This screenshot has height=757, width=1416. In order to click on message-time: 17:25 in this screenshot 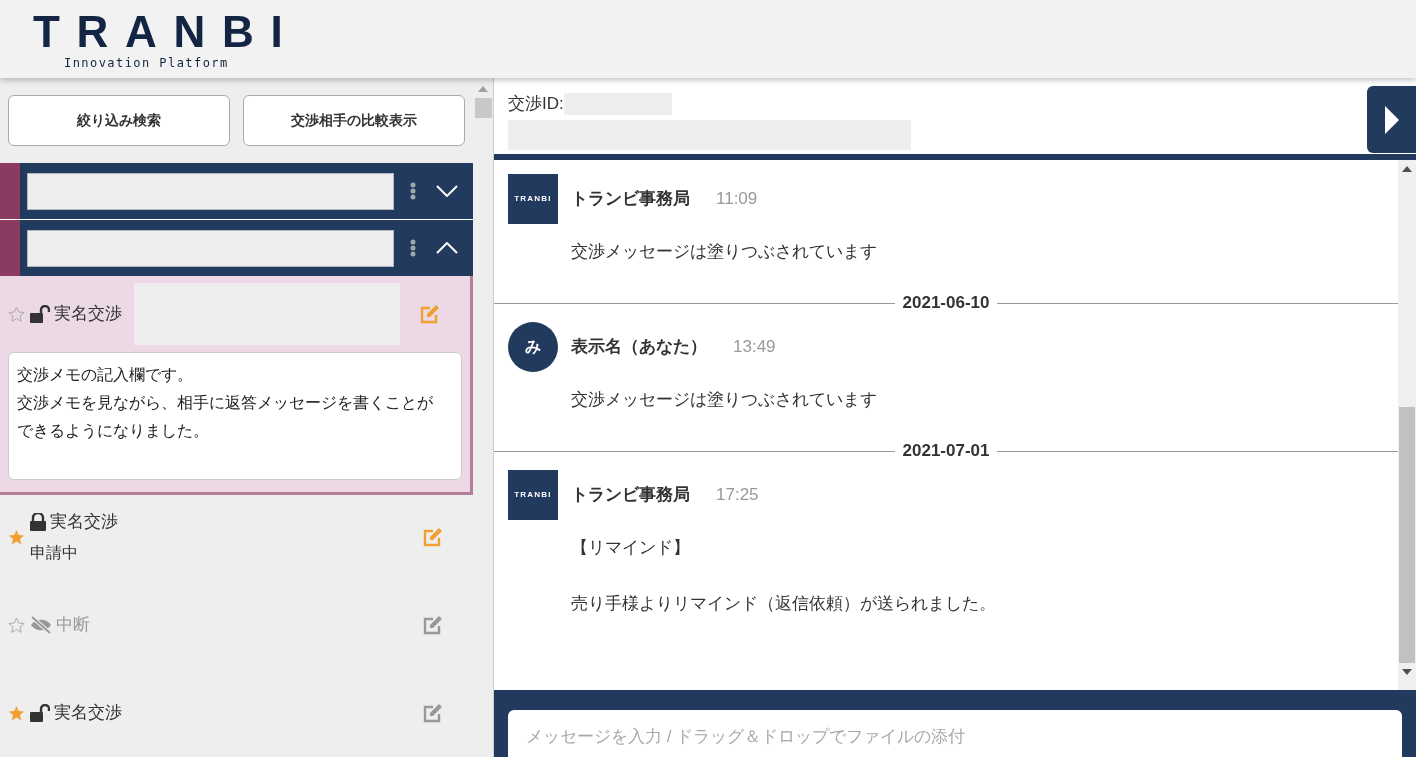, I will do `click(737, 495)`.